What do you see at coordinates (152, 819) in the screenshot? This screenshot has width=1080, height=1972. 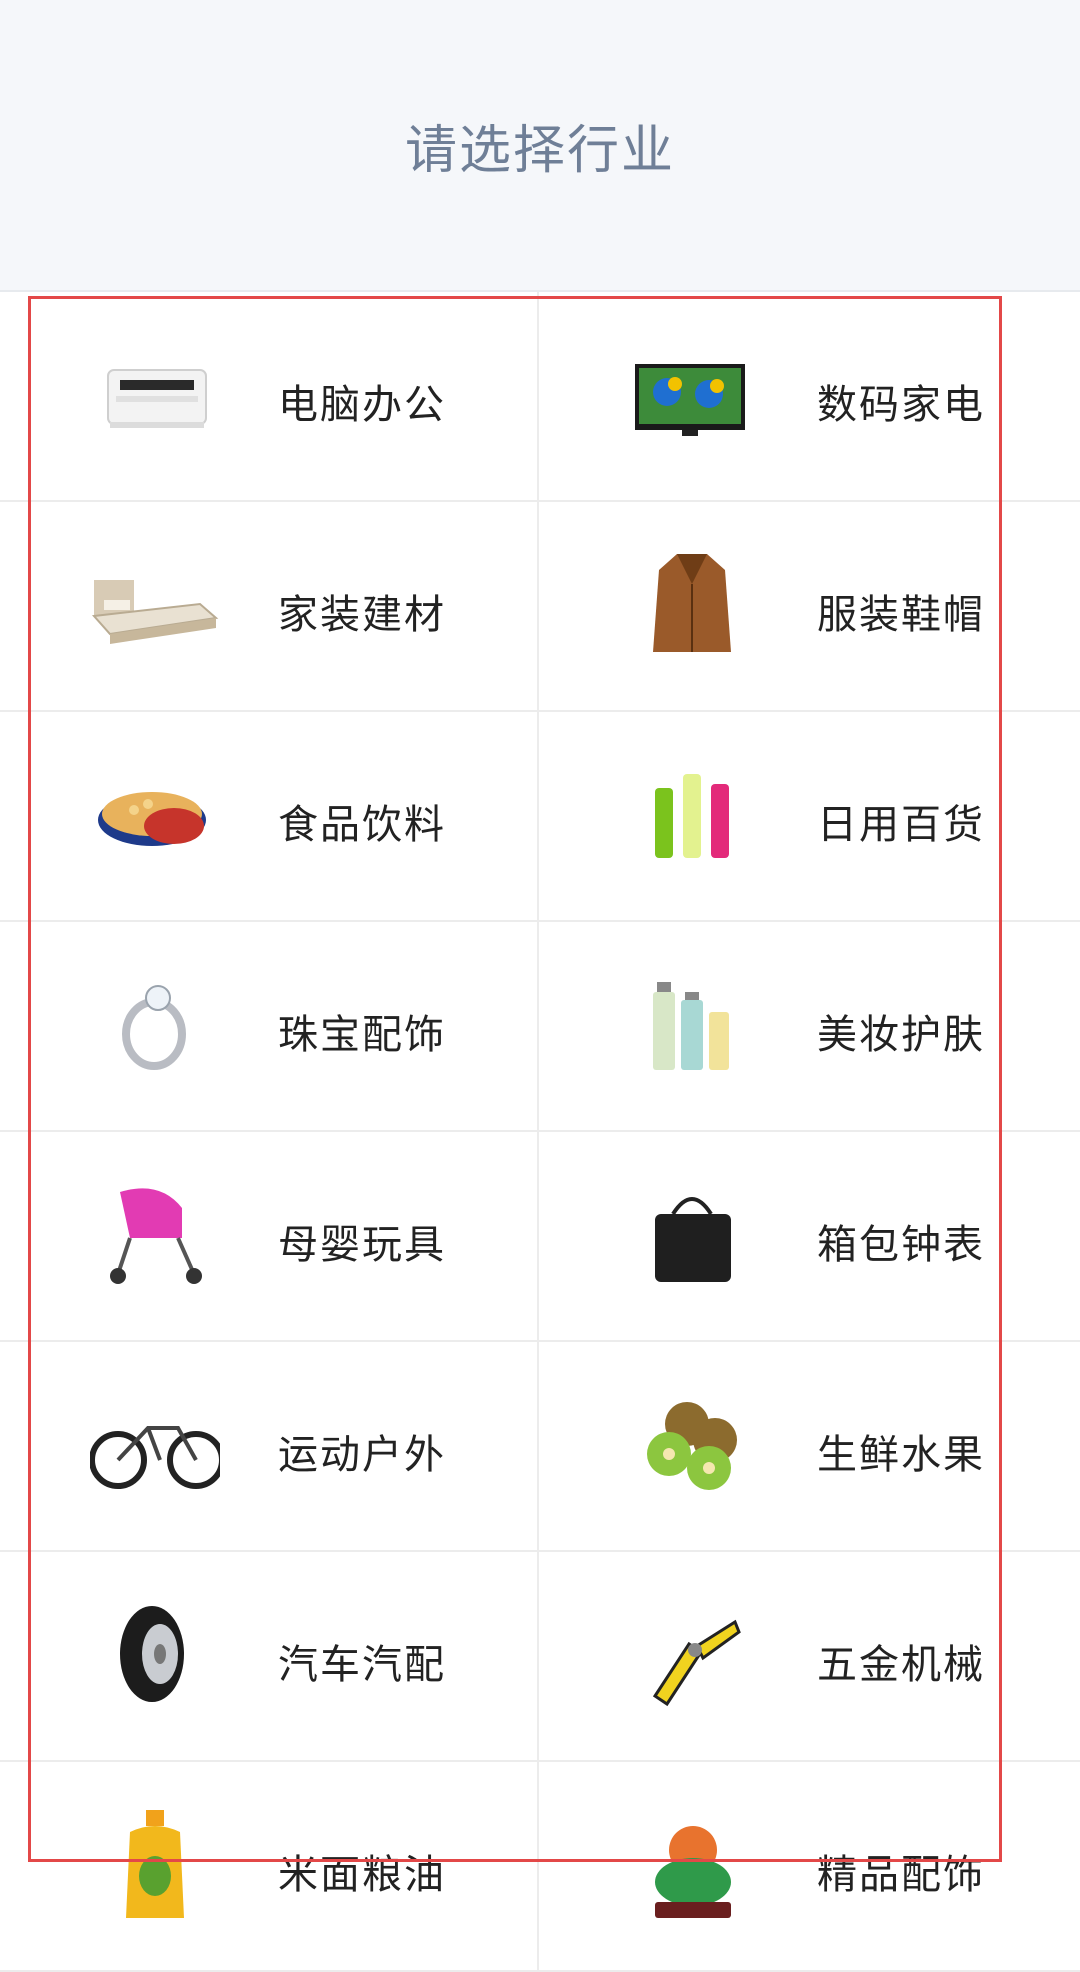 I see `cookie-tin-icon` at bounding box center [152, 819].